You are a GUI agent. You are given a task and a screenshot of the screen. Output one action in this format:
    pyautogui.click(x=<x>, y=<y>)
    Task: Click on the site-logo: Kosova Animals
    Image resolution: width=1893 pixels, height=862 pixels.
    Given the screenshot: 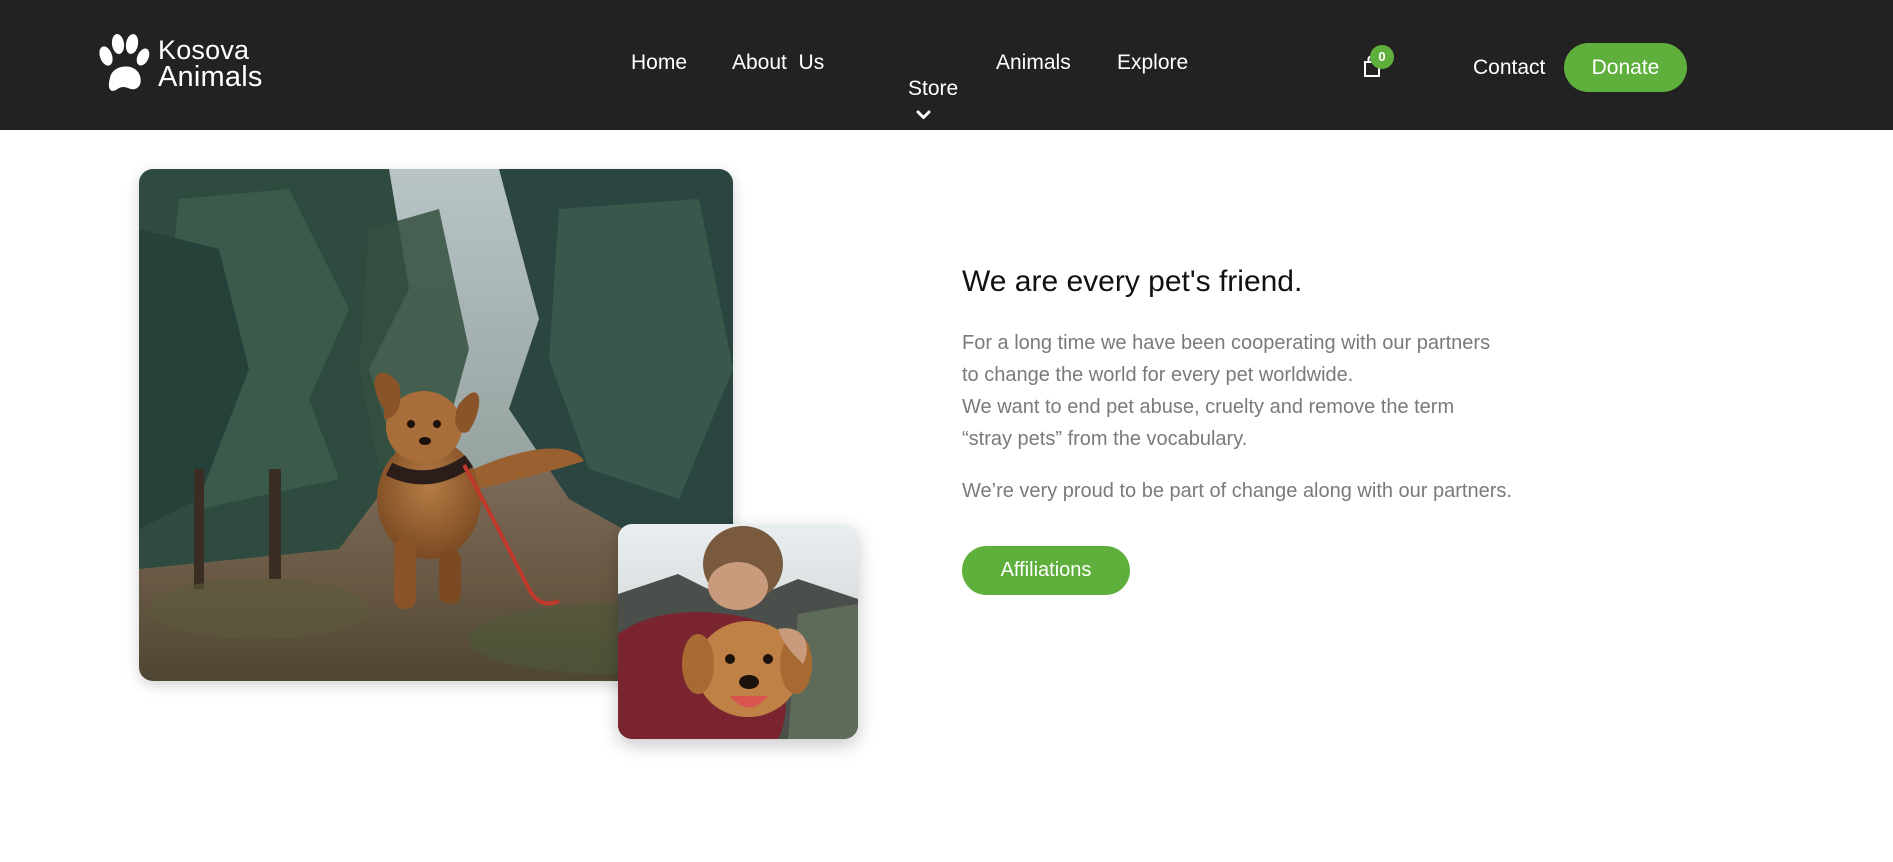 What is the action you would take?
    pyautogui.click(x=181, y=63)
    